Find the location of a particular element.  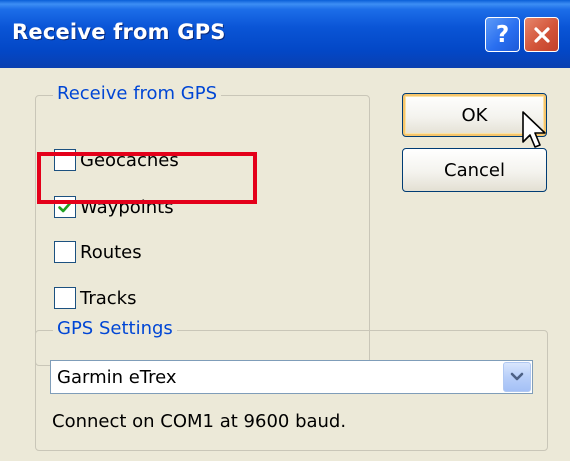

close-x-icon is located at coordinates (541, 34).